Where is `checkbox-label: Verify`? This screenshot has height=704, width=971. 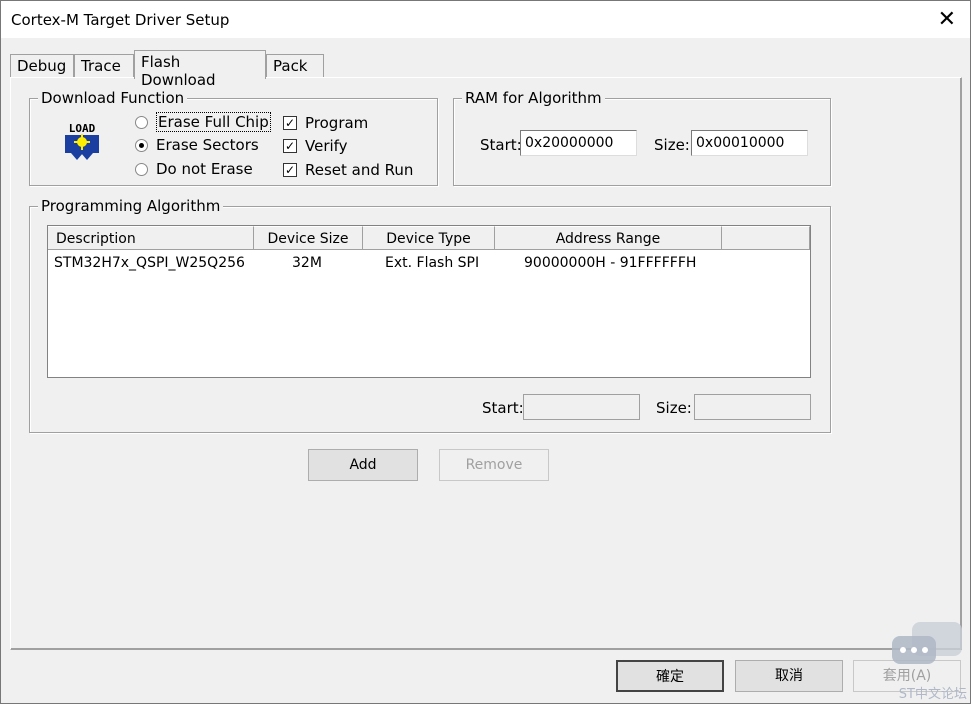 checkbox-label: Verify is located at coordinates (326, 146).